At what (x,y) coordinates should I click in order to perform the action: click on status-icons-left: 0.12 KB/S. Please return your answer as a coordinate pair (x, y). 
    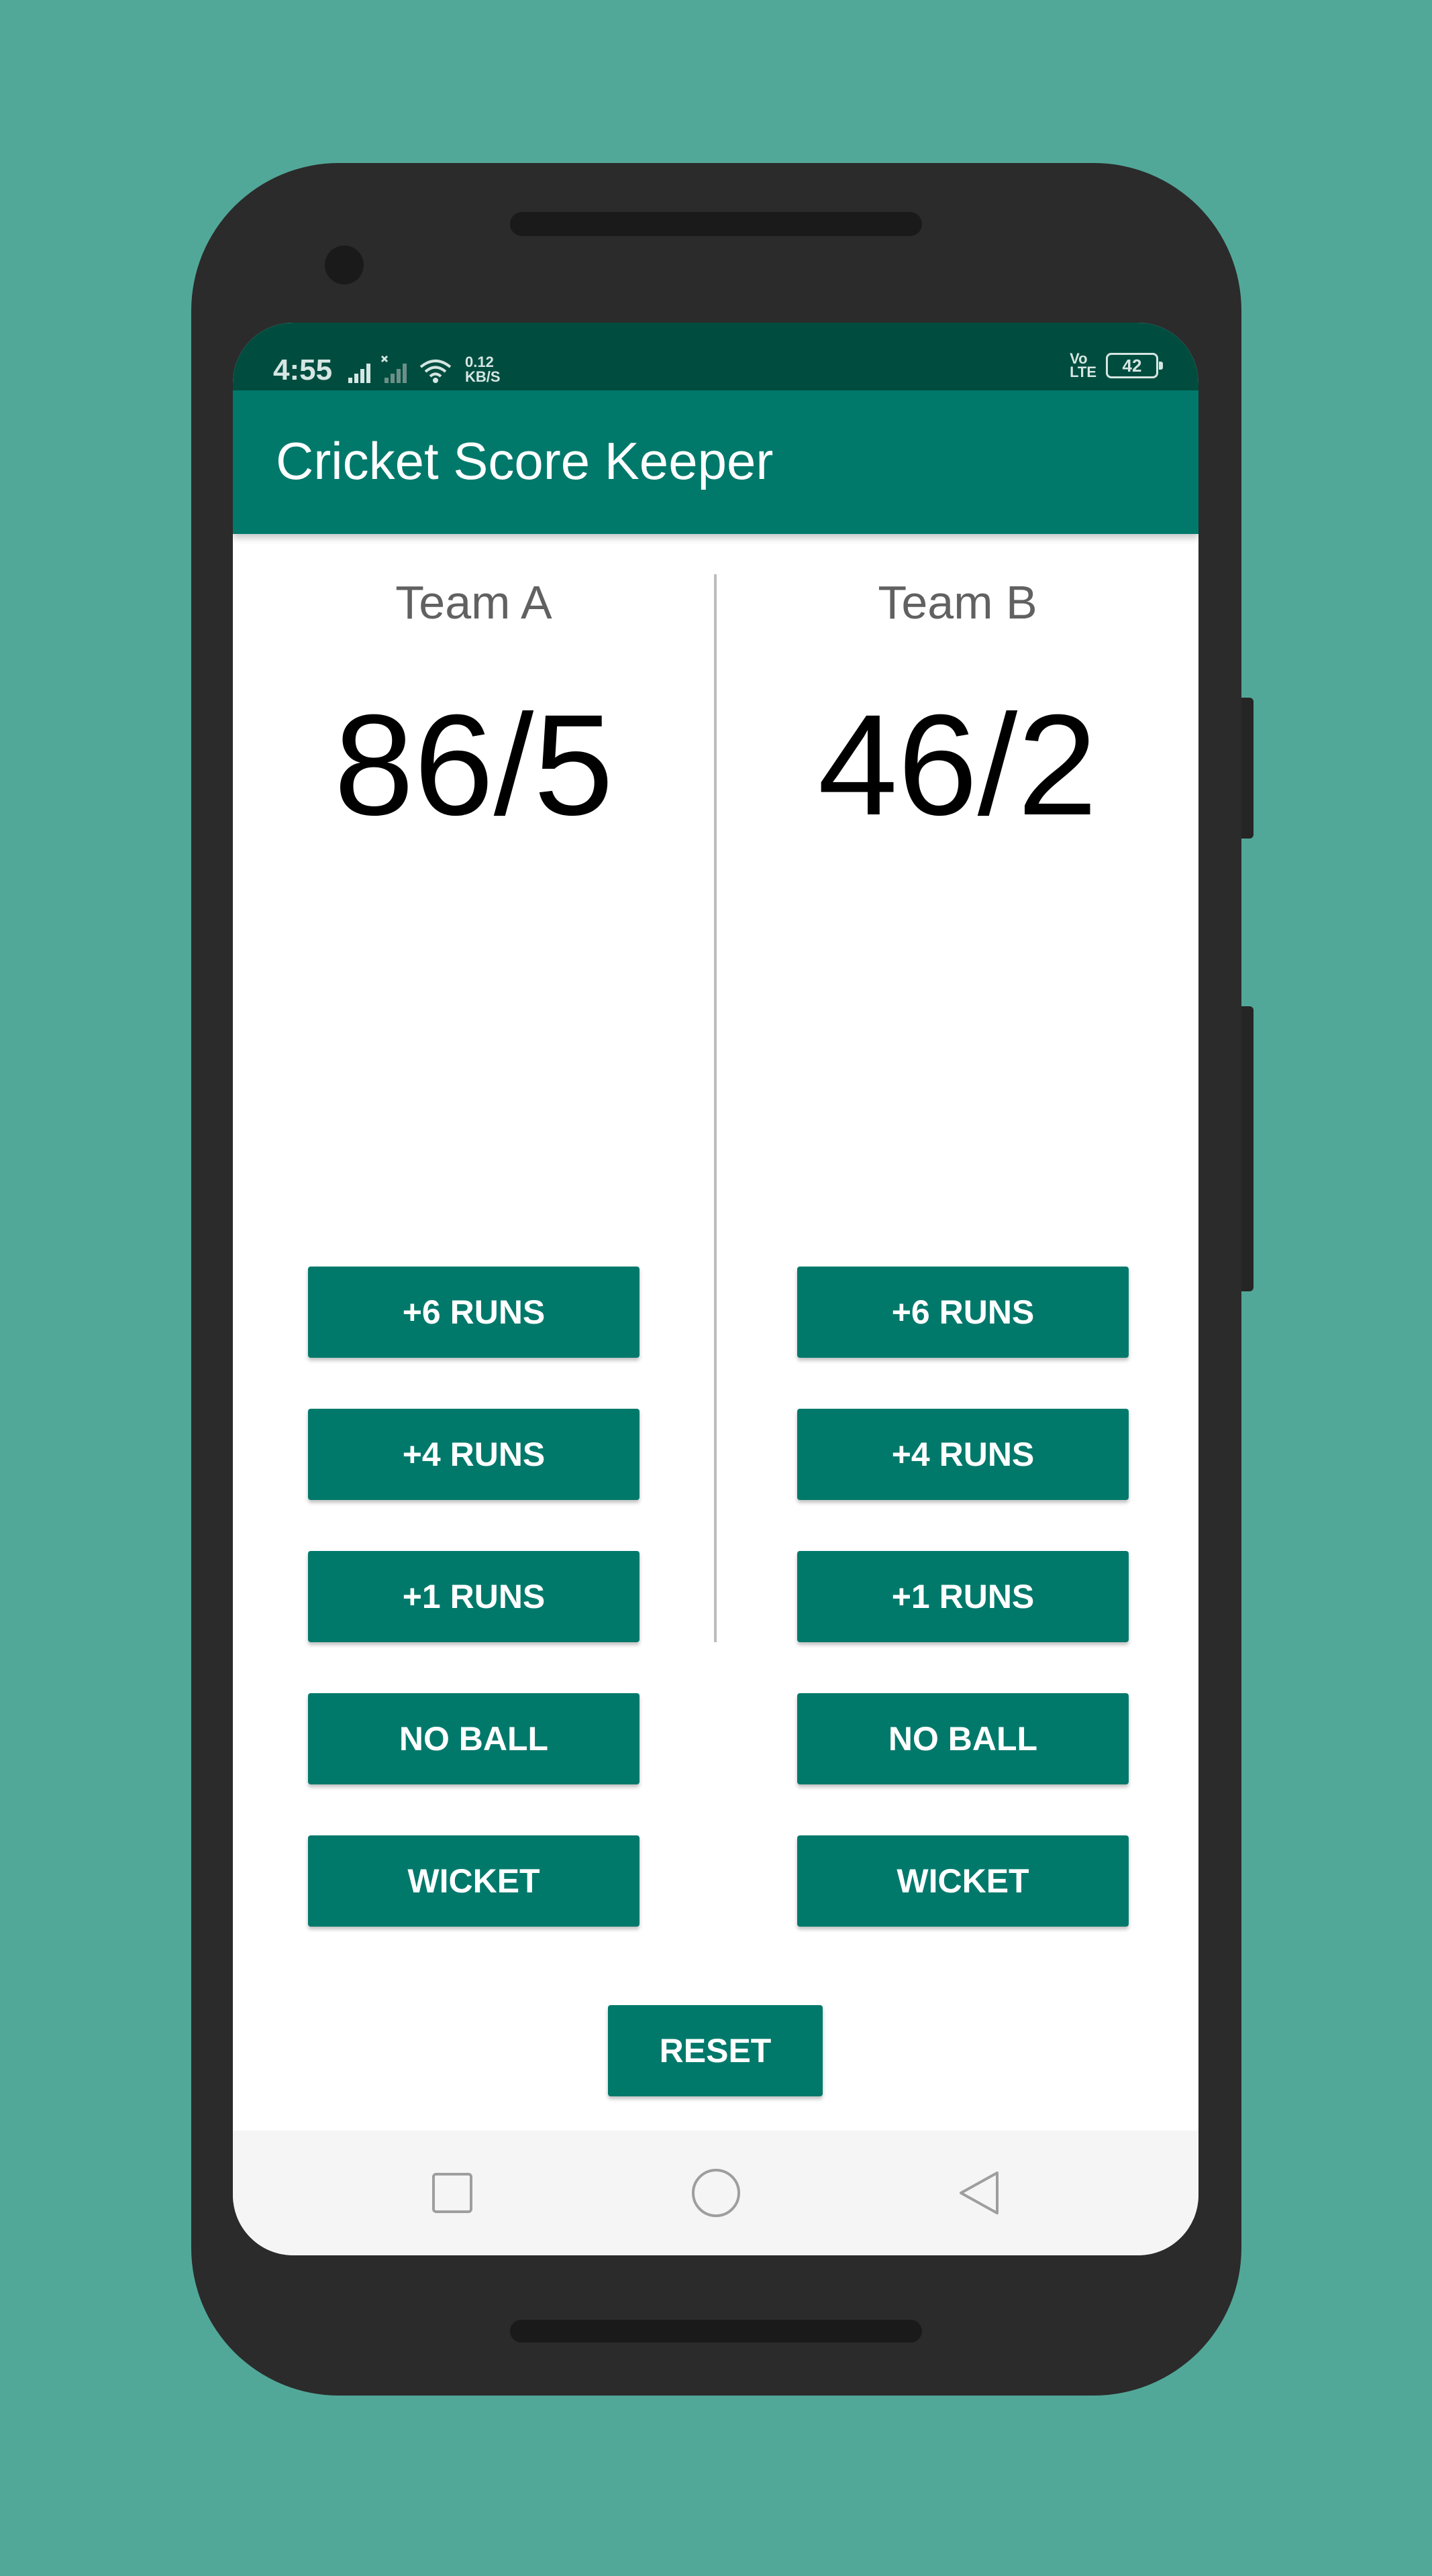
    Looking at the image, I should click on (424, 368).